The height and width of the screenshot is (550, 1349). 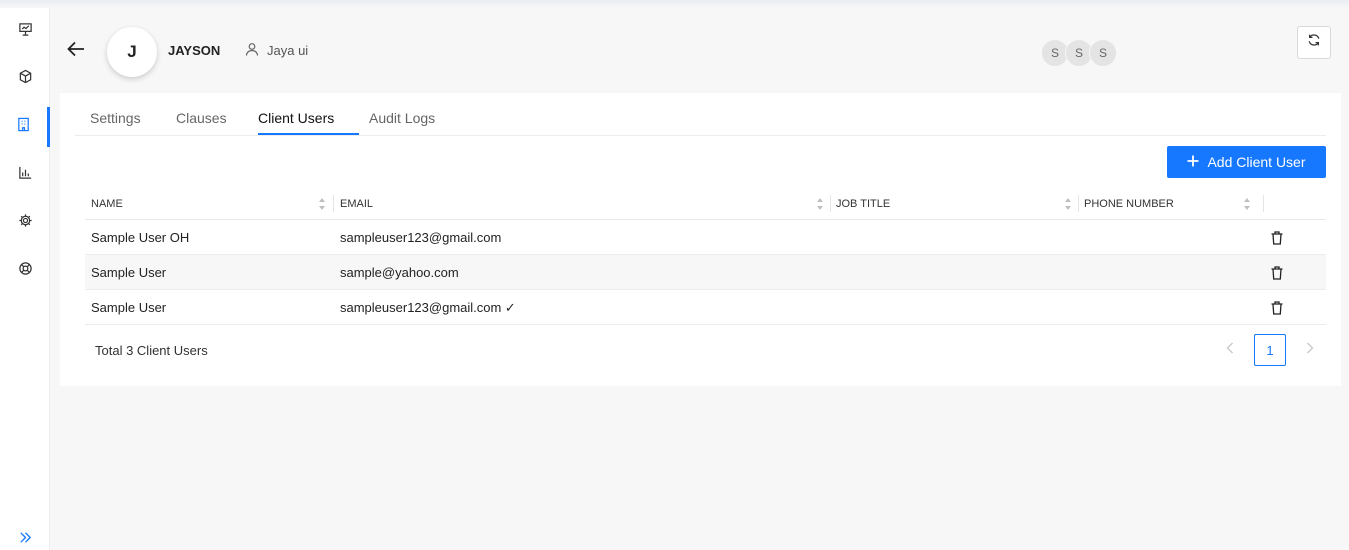 What do you see at coordinates (399, 272) in the screenshot?
I see `cell-email: sample@yahoo.com` at bounding box center [399, 272].